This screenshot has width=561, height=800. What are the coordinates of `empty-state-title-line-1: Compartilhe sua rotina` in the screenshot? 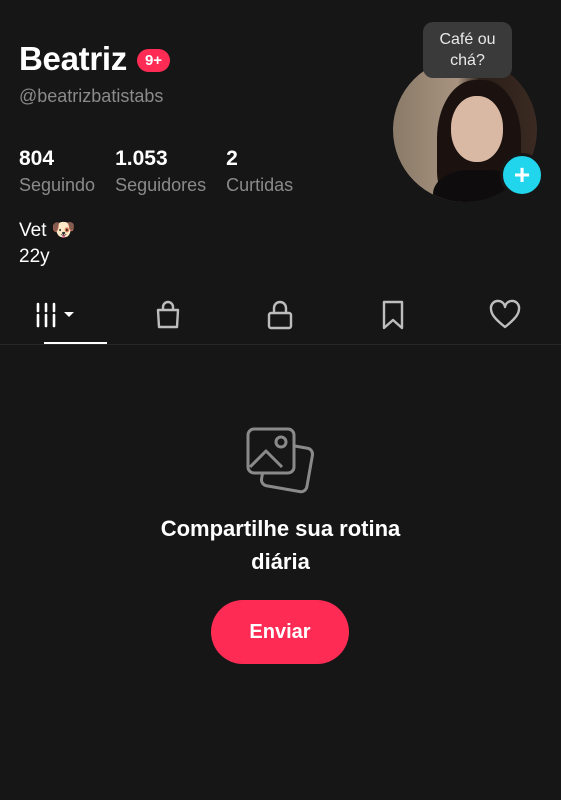 It's located at (280, 528).